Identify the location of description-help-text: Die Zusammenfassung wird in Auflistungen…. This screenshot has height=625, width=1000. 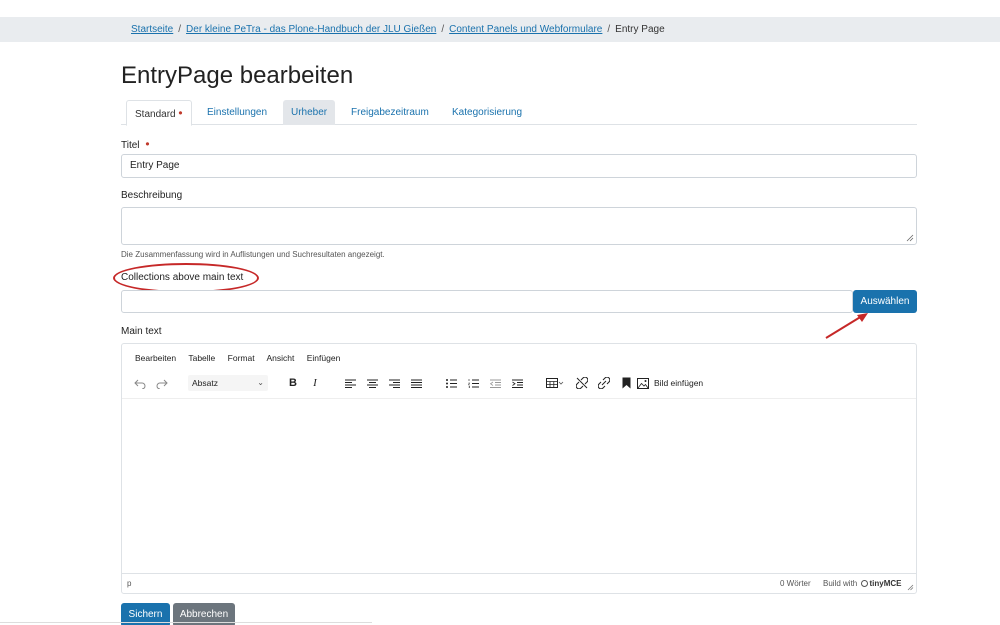
(253, 254).